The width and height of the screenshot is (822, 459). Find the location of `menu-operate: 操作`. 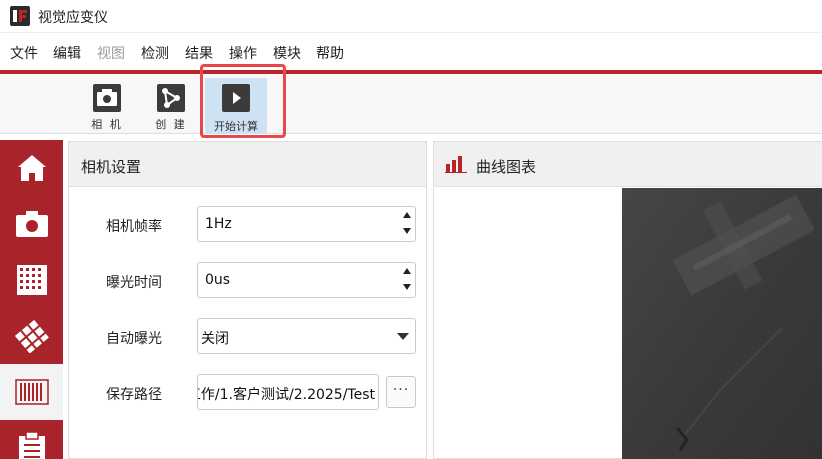

menu-operate: 操作 is located at coordinates (243, 53).